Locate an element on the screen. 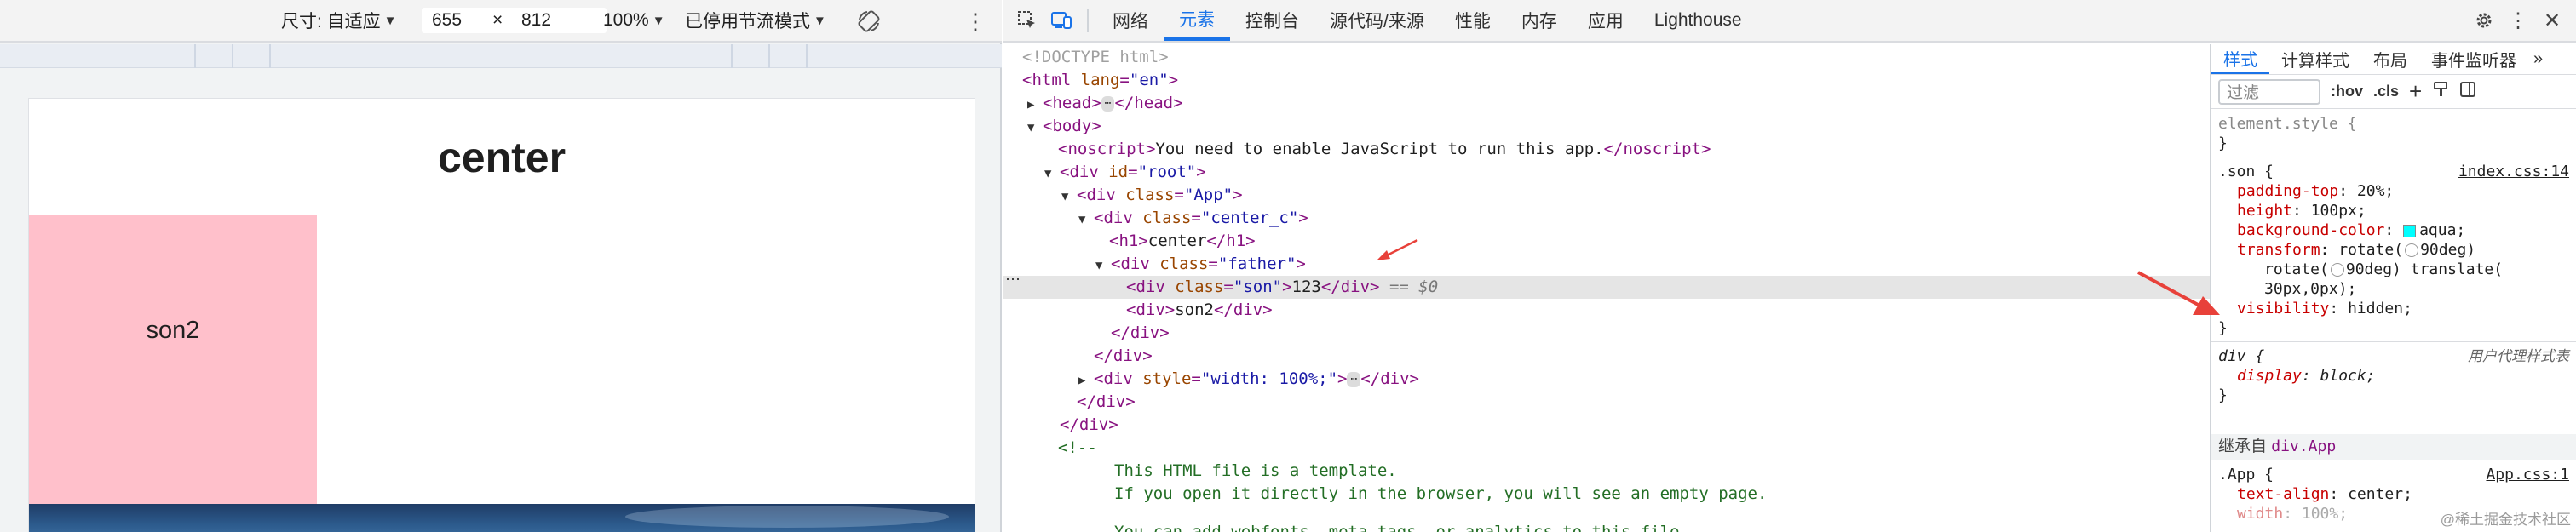  zoom-label: 100% is located at coordinates (626, 20).